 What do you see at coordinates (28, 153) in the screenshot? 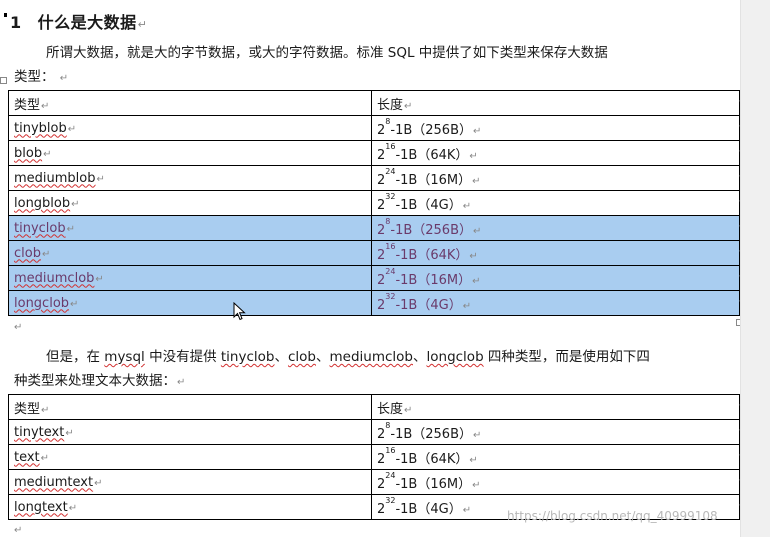
I see `type-name: blob` at bounding box center [28, 153].